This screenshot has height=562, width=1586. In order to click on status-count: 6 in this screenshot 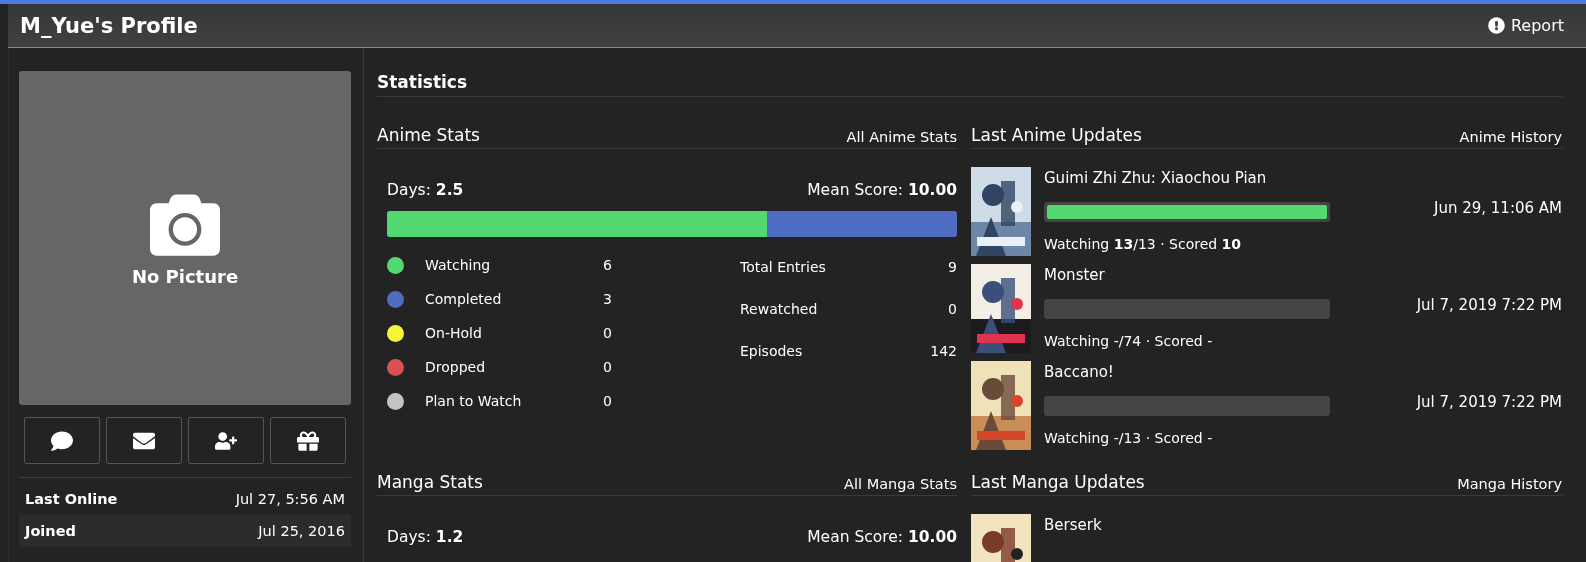, I will do `click(608, 265)`.